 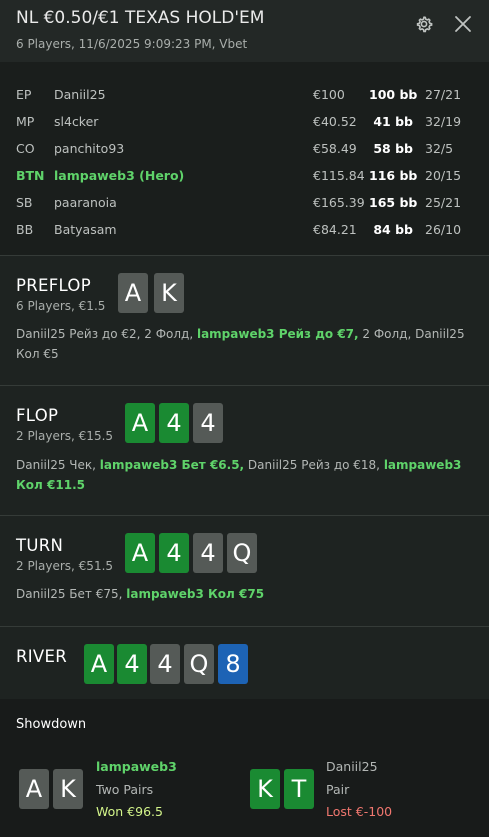 I want to click on player-stack: €165.39, so click(x=339, y=202).